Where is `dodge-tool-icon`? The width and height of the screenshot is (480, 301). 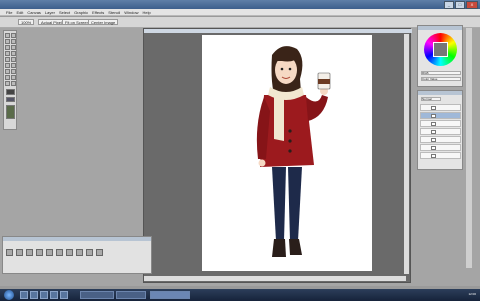 dodge-tool-icon is located at coordinates (7, 77).